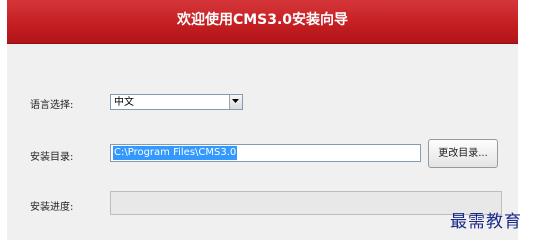  What do you see at coordinates (124, 102) in the screenshot?
I see `language-selected-value: 中文` at bounding box center [124, 102].